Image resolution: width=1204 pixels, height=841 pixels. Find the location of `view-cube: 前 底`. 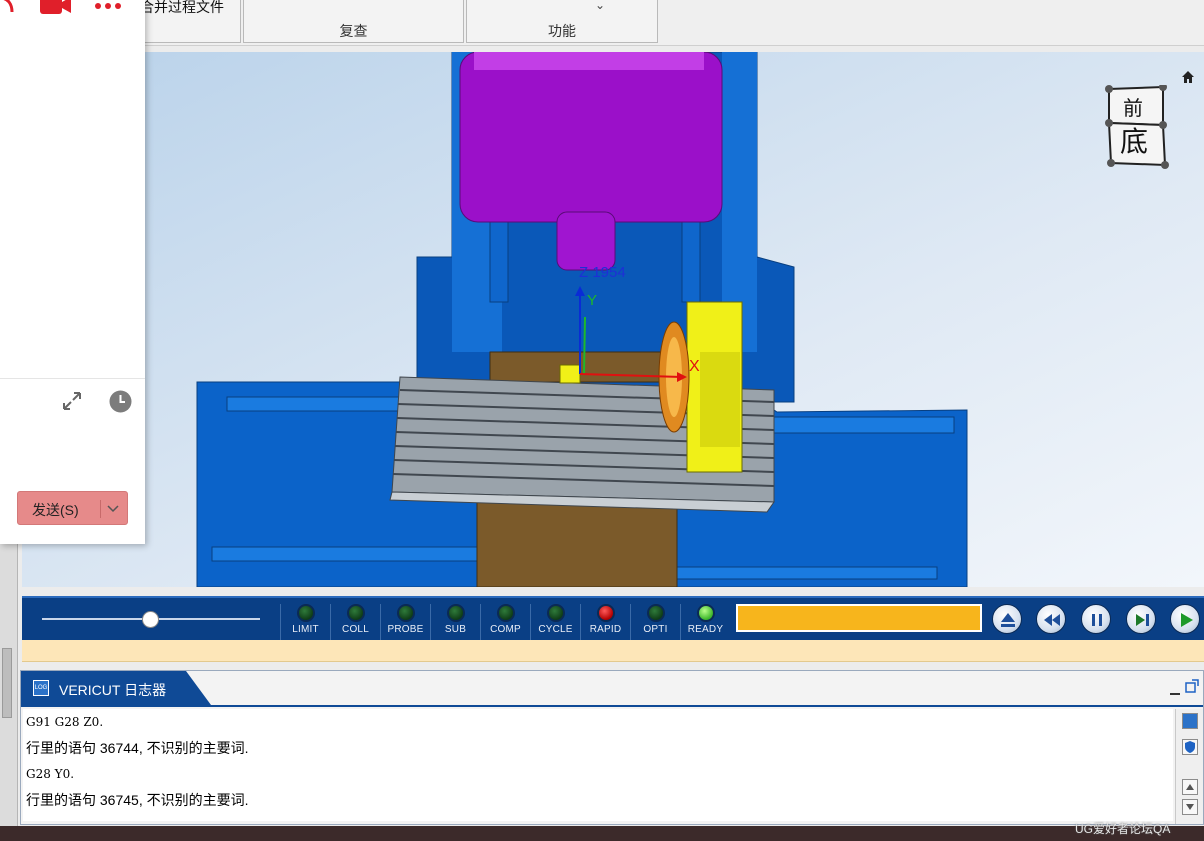

view-cube: 前 底 is located at coordinates (1139, 128).